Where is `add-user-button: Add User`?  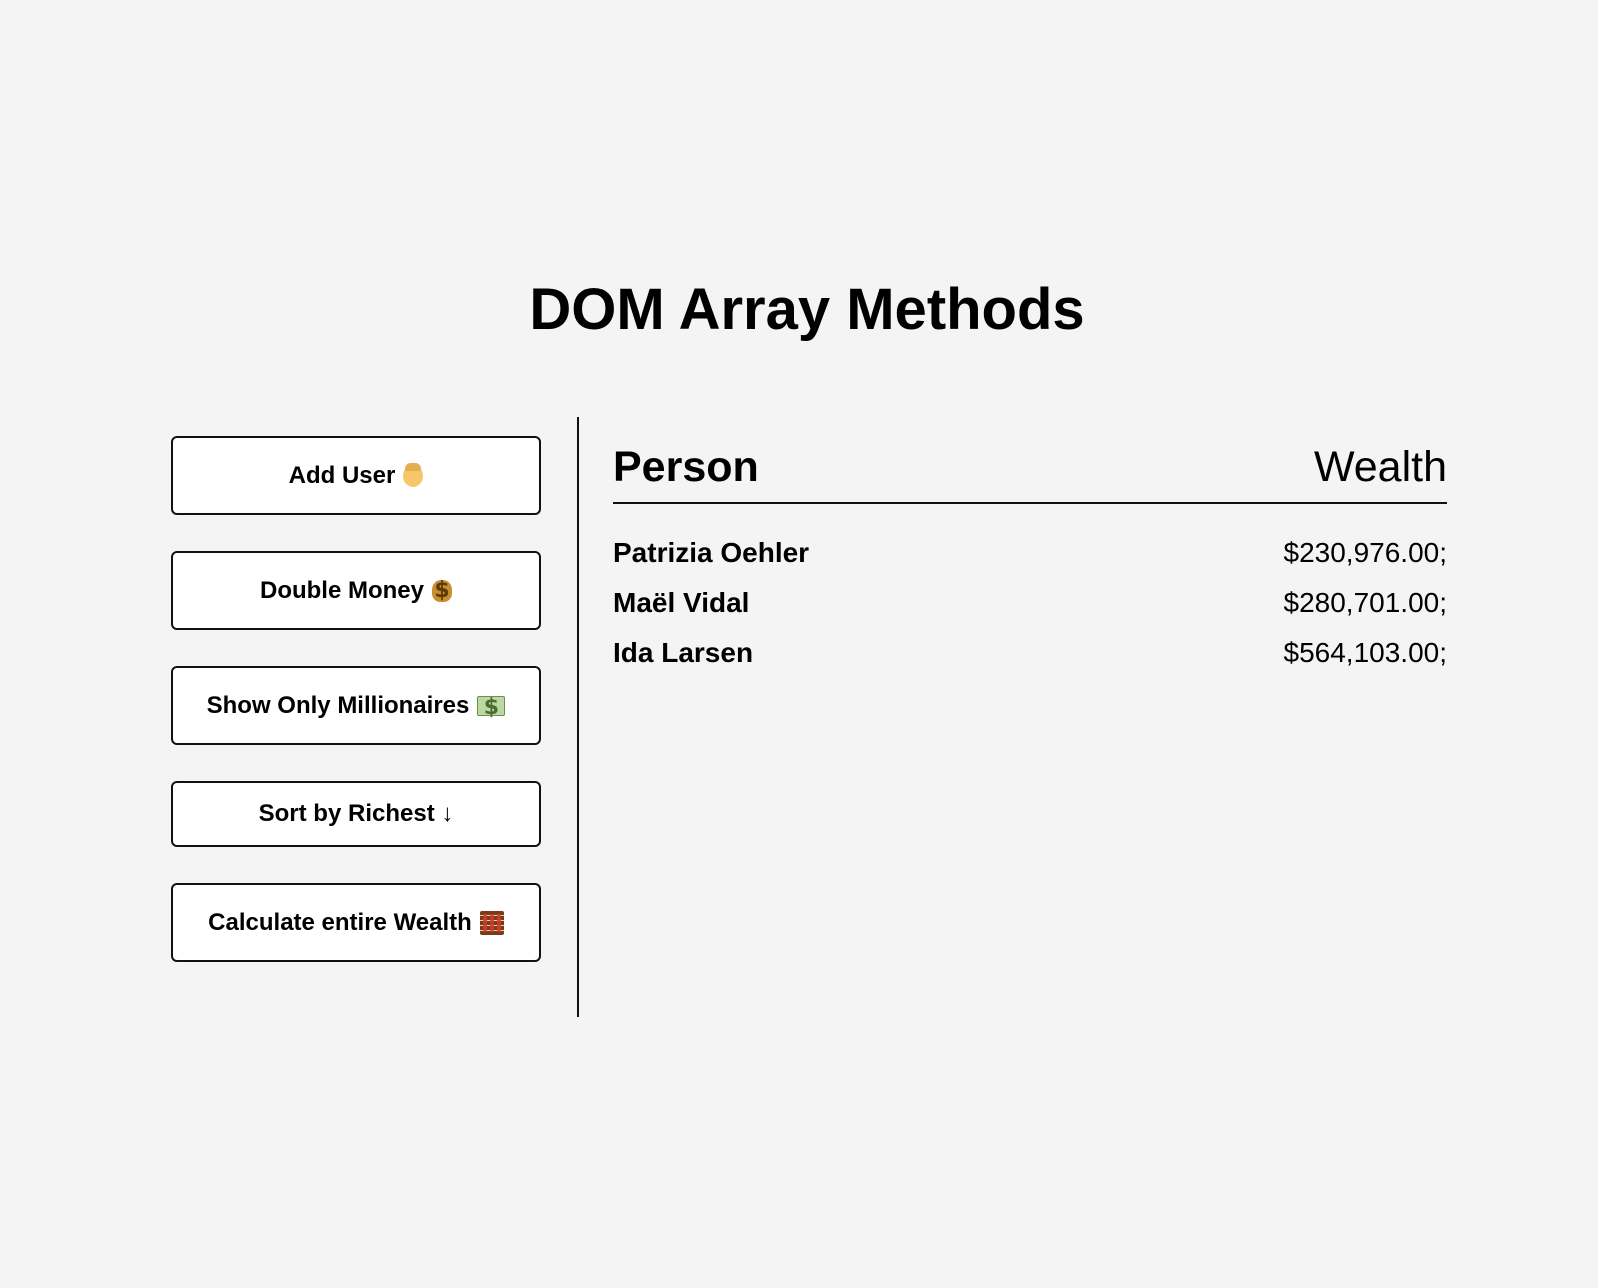 add-user-button: Add User is located at coordinates (356, 475).